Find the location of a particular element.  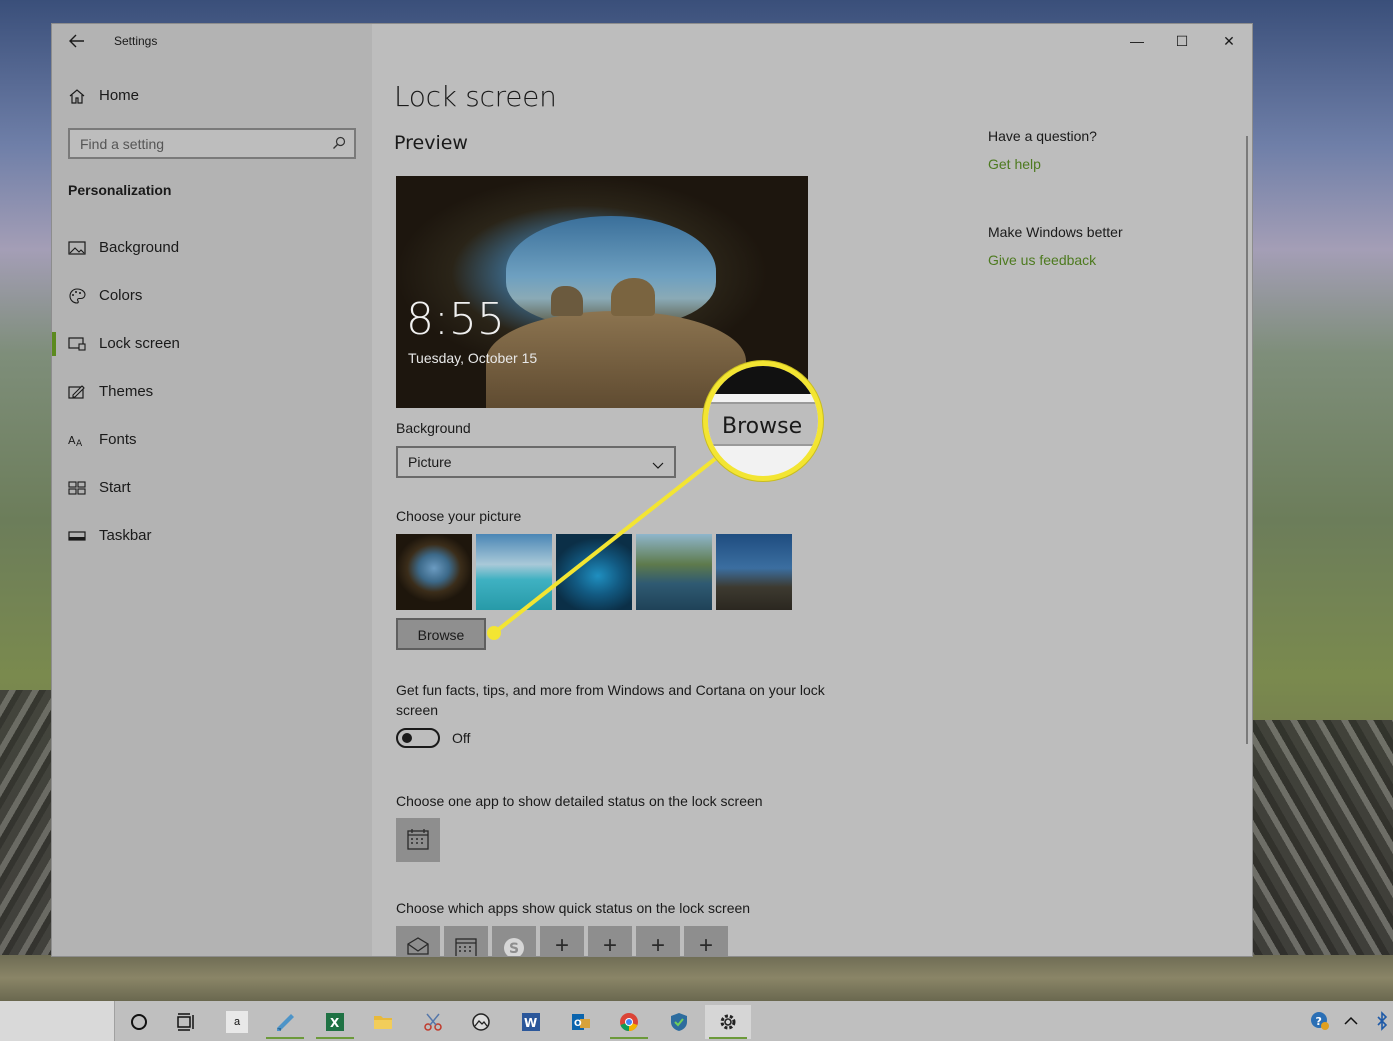

task-view-button is located at coordinates (186, 1022).